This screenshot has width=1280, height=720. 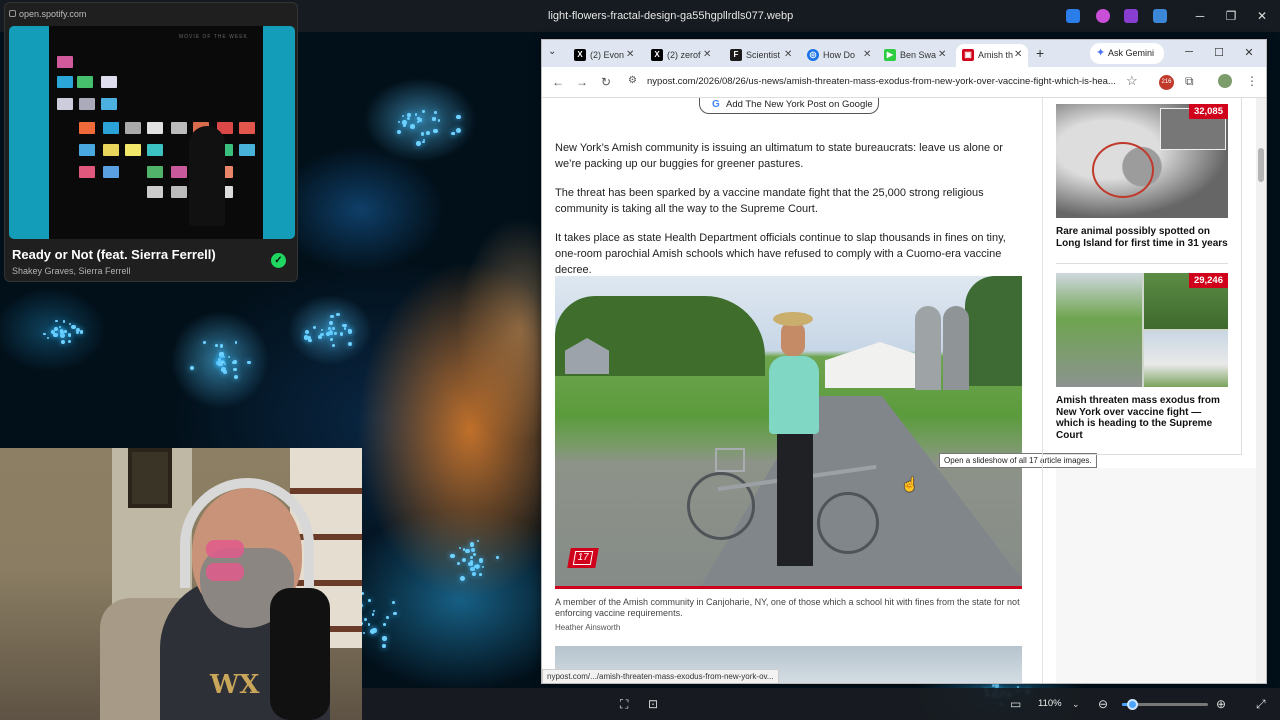 I want to click on bookmark-star-icon: ☆, so click(x=1132, y=81).